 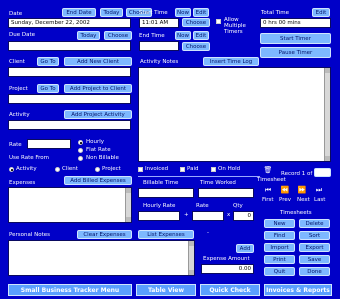 I want to click on list-expenses-button: List Expenses, so click(x=166, y=234).